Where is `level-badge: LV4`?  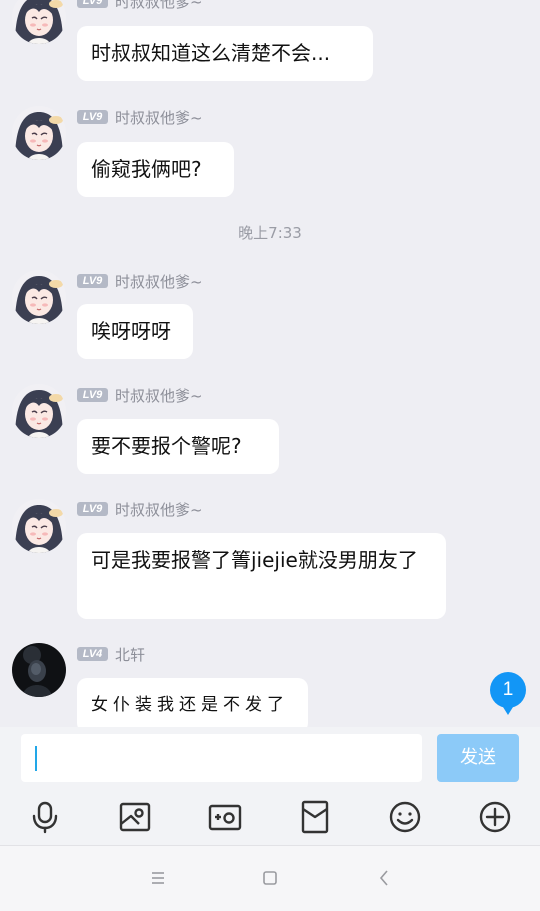
level-badge: LV4 is located at coordinates (92, 654).